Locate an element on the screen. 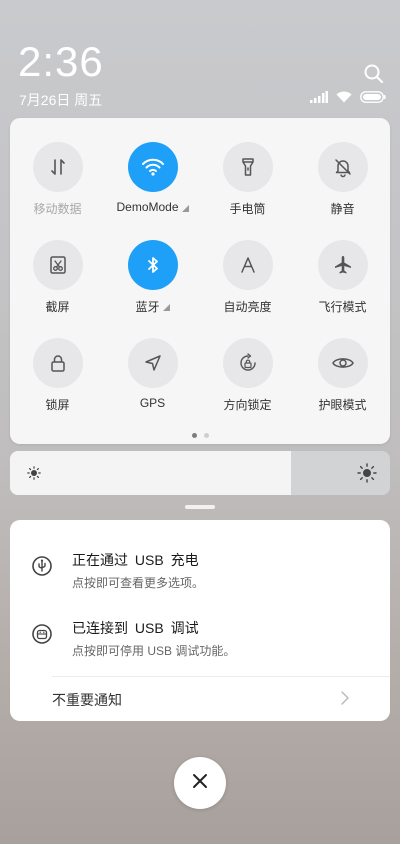 The height and width of the screenshot is (844, 400). tile-label-text: 移动数据 is located at coordinates (57, 209).